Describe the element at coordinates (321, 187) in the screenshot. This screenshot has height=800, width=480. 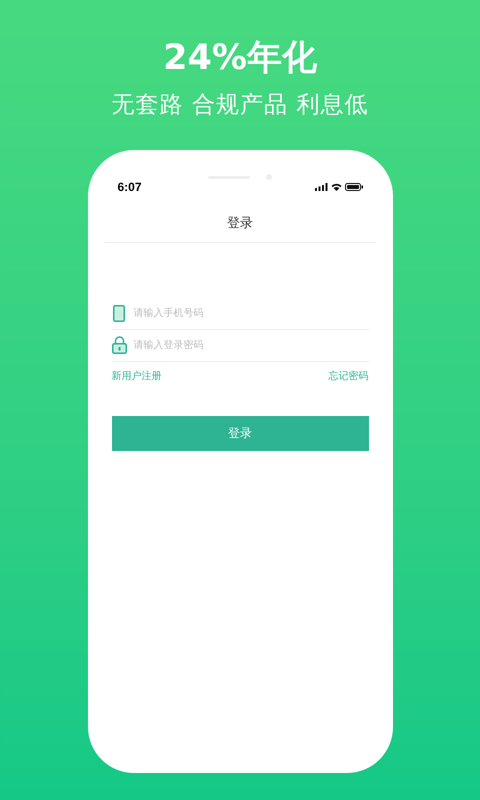
I see `signal-icon` at that location.